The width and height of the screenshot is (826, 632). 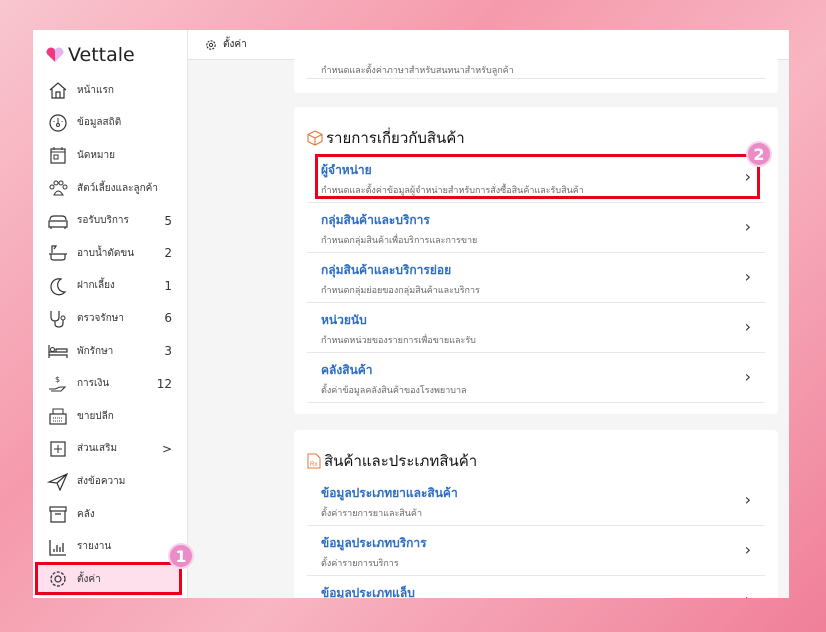 I want to click on sidebar-item-label: ส่งข้อความ, so click(x=101, y=481).